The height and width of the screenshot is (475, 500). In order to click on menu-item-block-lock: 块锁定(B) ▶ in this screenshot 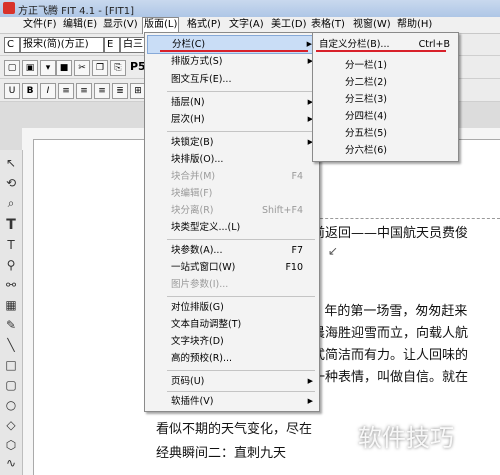, I will do `click(232, 142)`.